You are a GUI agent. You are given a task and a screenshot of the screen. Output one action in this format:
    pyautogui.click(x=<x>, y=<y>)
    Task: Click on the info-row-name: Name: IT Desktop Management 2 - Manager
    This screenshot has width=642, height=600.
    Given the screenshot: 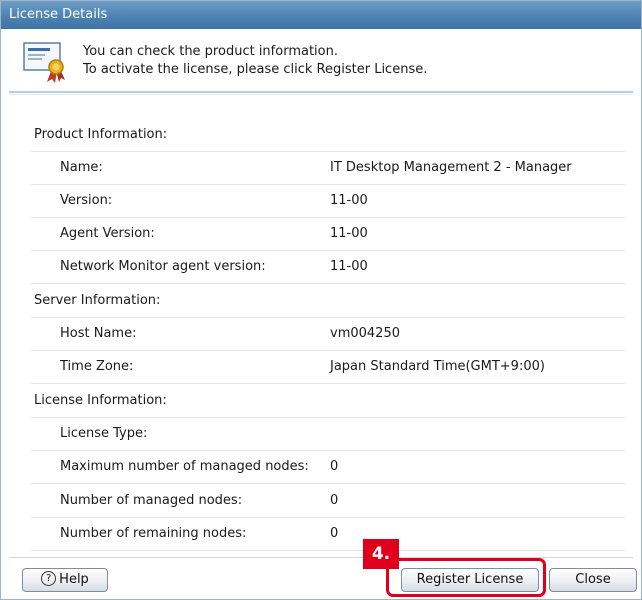 What is the action you would take?
    pyautogui.click(x=328, y=168)
    